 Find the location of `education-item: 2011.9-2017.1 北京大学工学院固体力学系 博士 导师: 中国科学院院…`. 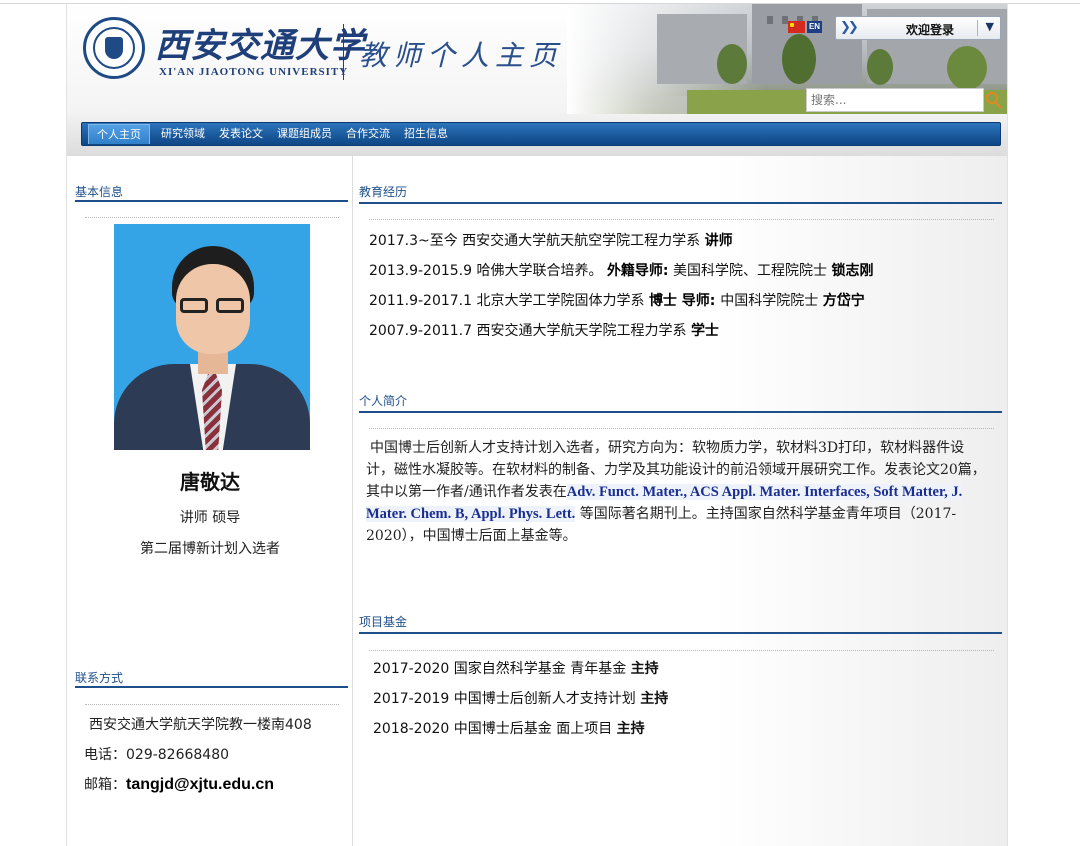

education-item: 2011.9-2017.1 北京大学工学院固体力学系 博士 导师: 中国科学院院… is located at coordinates (617, 301).